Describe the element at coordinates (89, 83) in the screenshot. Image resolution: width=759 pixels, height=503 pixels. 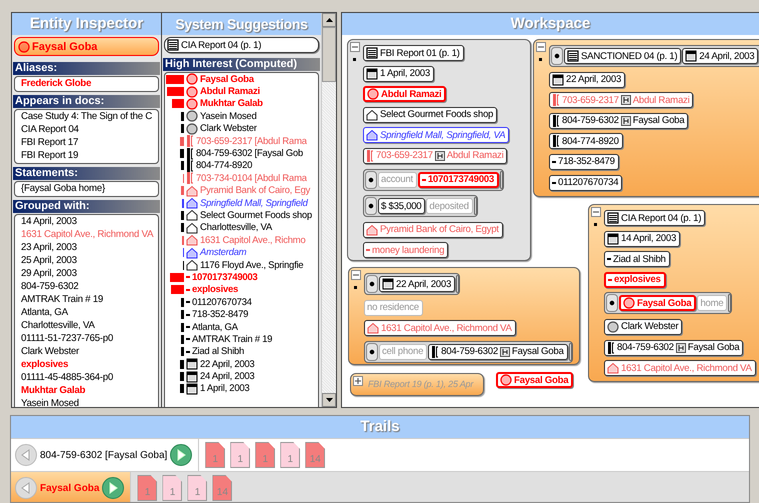
I see `list-item: Frederick Globe` at that location.